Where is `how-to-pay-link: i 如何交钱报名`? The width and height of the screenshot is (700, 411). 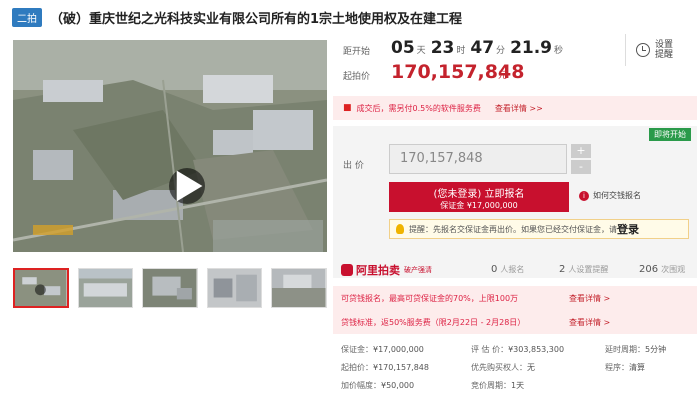 how-to-pay-link: i 如何交钱报名 is located at coordinates (610, 195).